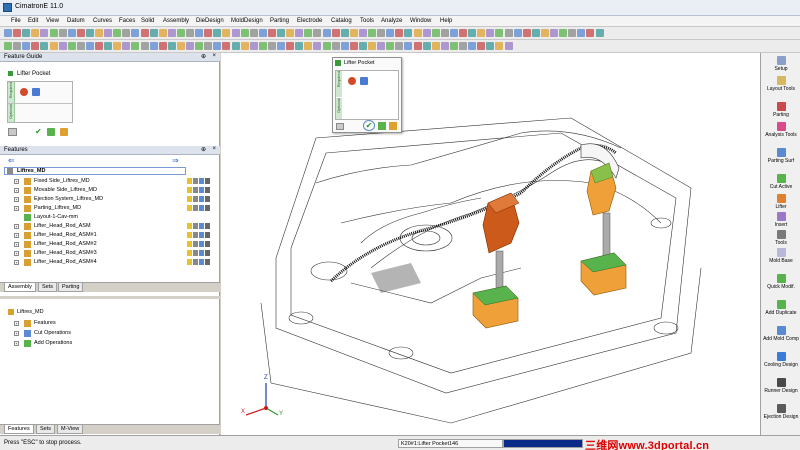 Image resolution: width=800 pixels, height=450 pixels. Describe the element at coordinates (116, 208) in the screenshot. I see `tree-row: + Parting_Liftres_MD` at that location.